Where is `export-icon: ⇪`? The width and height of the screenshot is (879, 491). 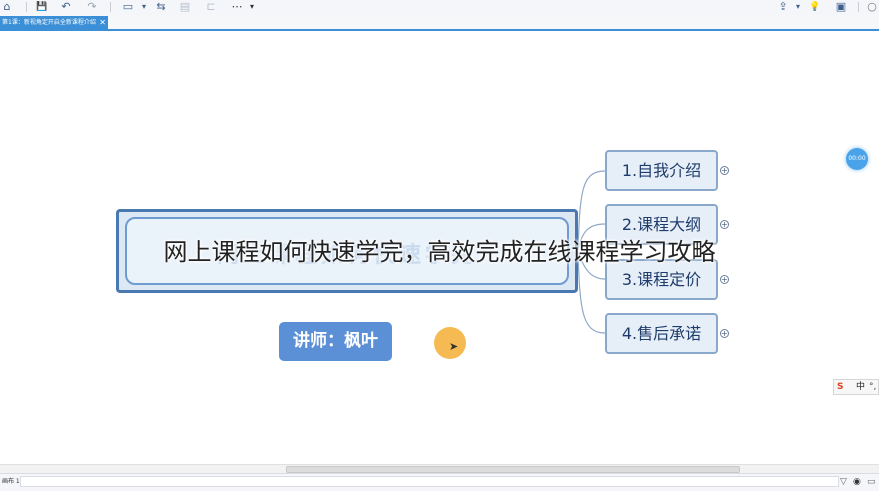 export-icon: ⇪ is located at coordinates (783, 7).